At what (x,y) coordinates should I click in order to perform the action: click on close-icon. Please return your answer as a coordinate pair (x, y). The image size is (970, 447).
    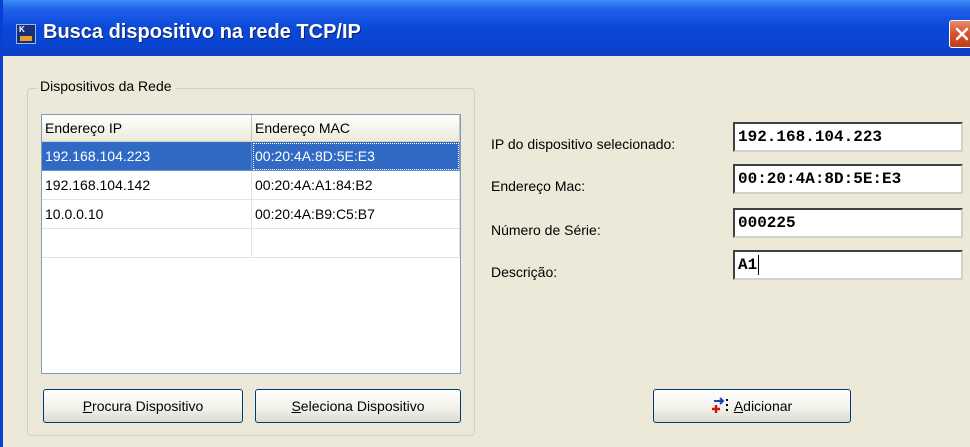
    Looking at the image, I should click on (962, 34).